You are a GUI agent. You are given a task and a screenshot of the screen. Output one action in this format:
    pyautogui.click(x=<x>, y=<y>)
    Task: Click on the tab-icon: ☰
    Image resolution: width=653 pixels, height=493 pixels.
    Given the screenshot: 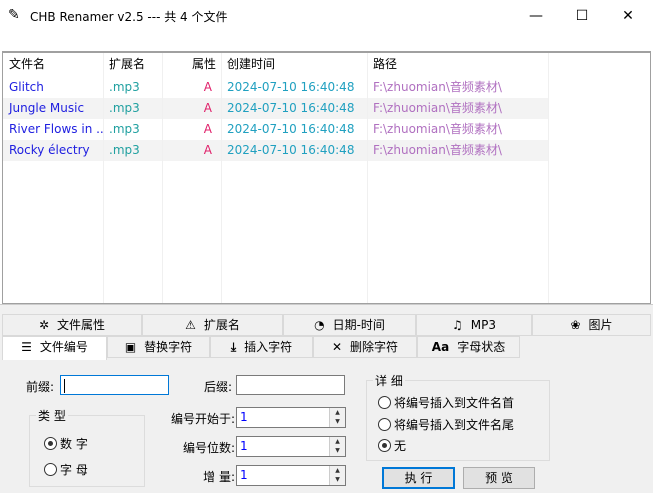 What is the action you would take?
    pyautogui.click(x=26, y=347)
    